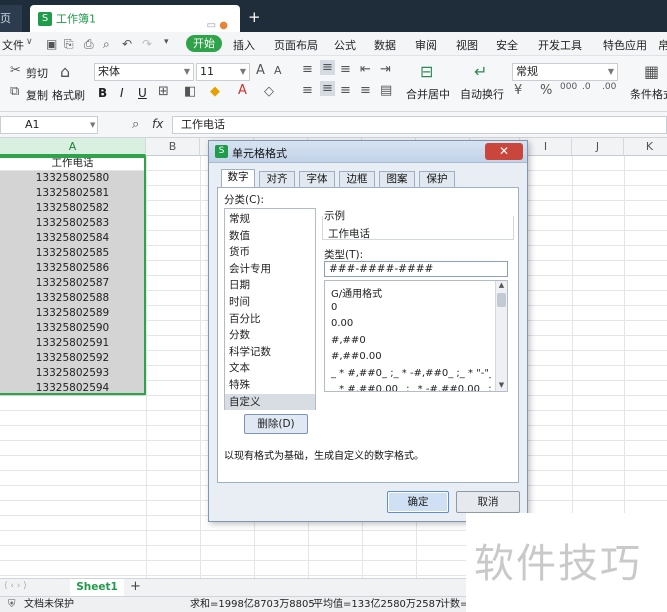  What do you see at coordinates (365, 90) in the screenshot?
I see `justify-icon: ≡` at bounding box center [365, 90].